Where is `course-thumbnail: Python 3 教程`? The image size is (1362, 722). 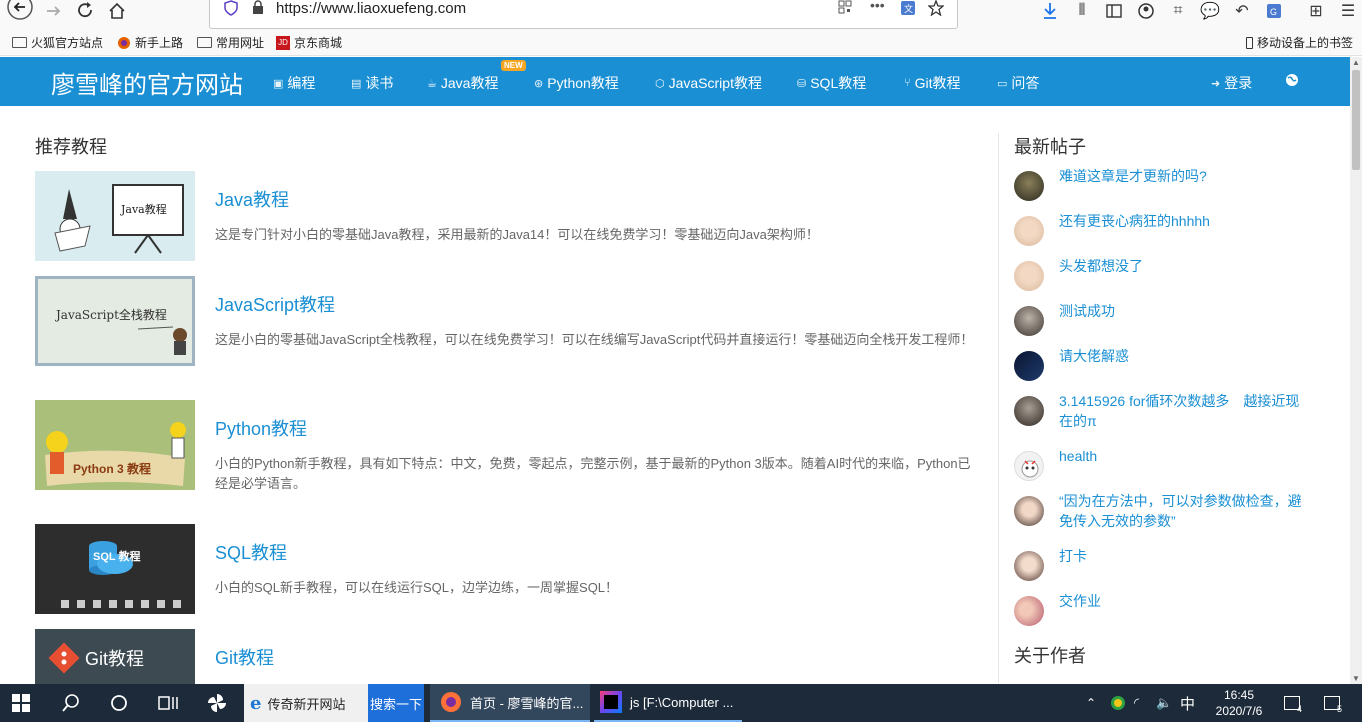 course-thumbnail: Python 3 教程 is located at coordinates (115, 445).